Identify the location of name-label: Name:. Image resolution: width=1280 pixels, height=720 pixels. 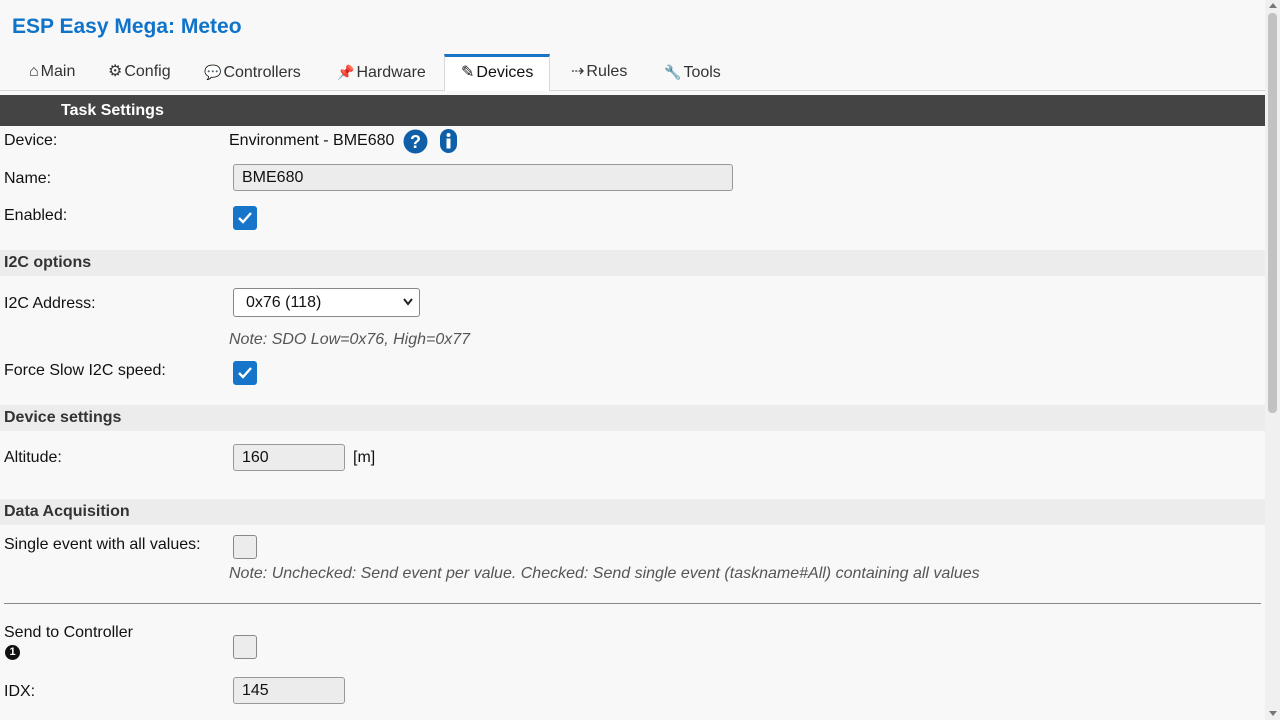
(28, 178).